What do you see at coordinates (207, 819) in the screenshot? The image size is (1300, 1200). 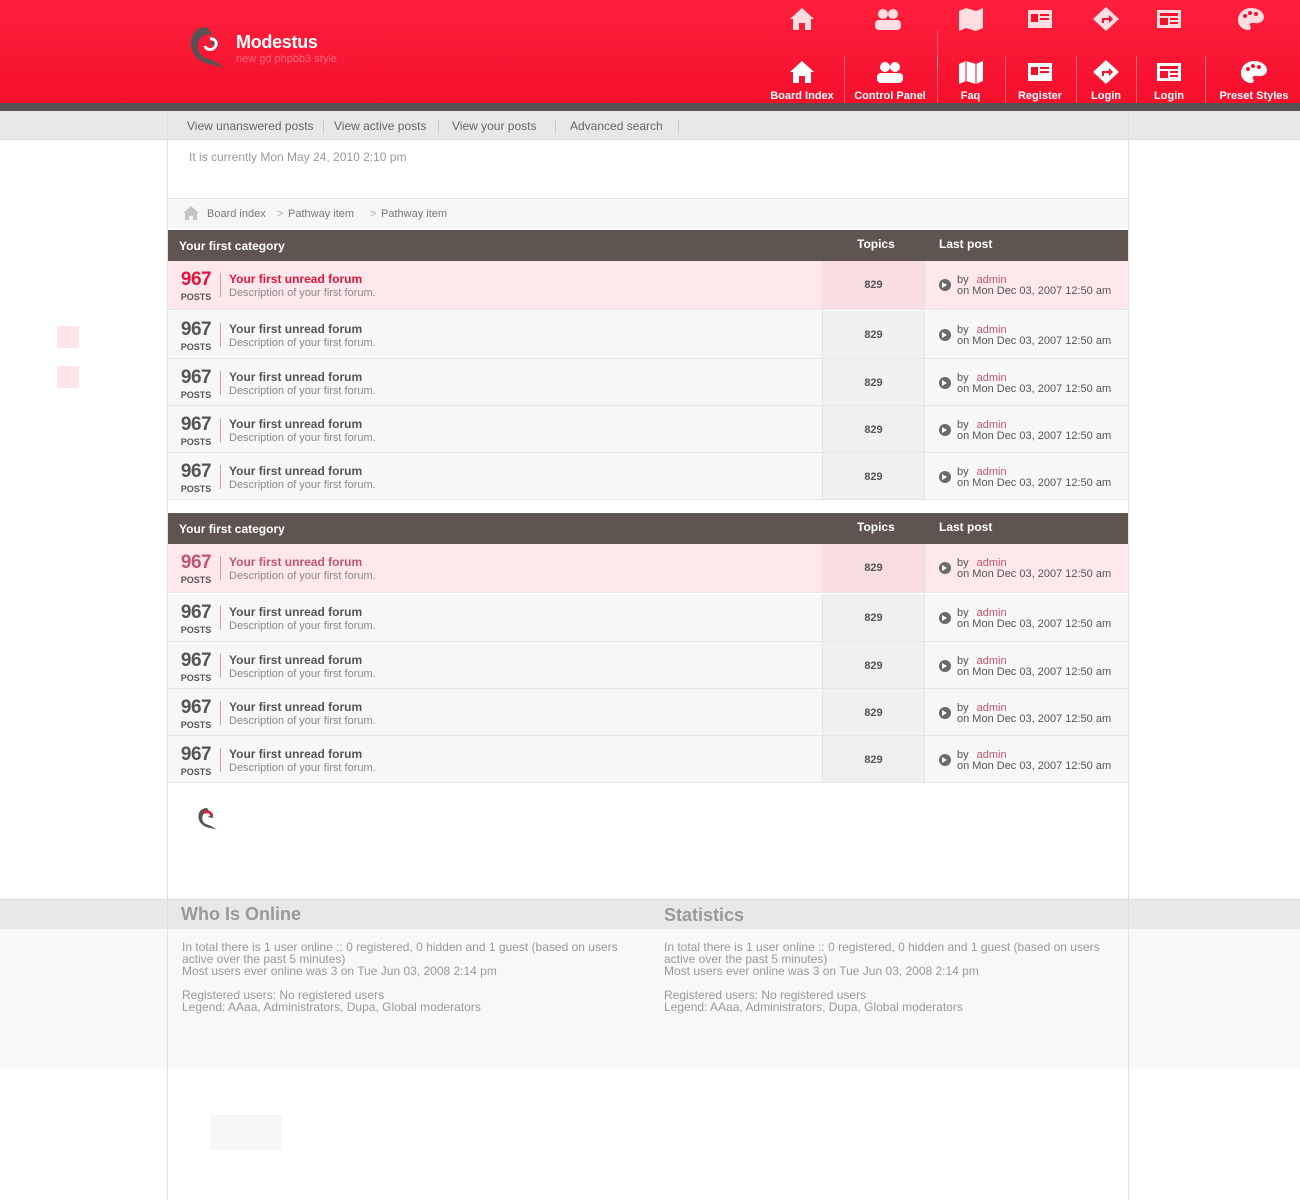 I see `footer-logo-icon` at bounding box center [207, 819].